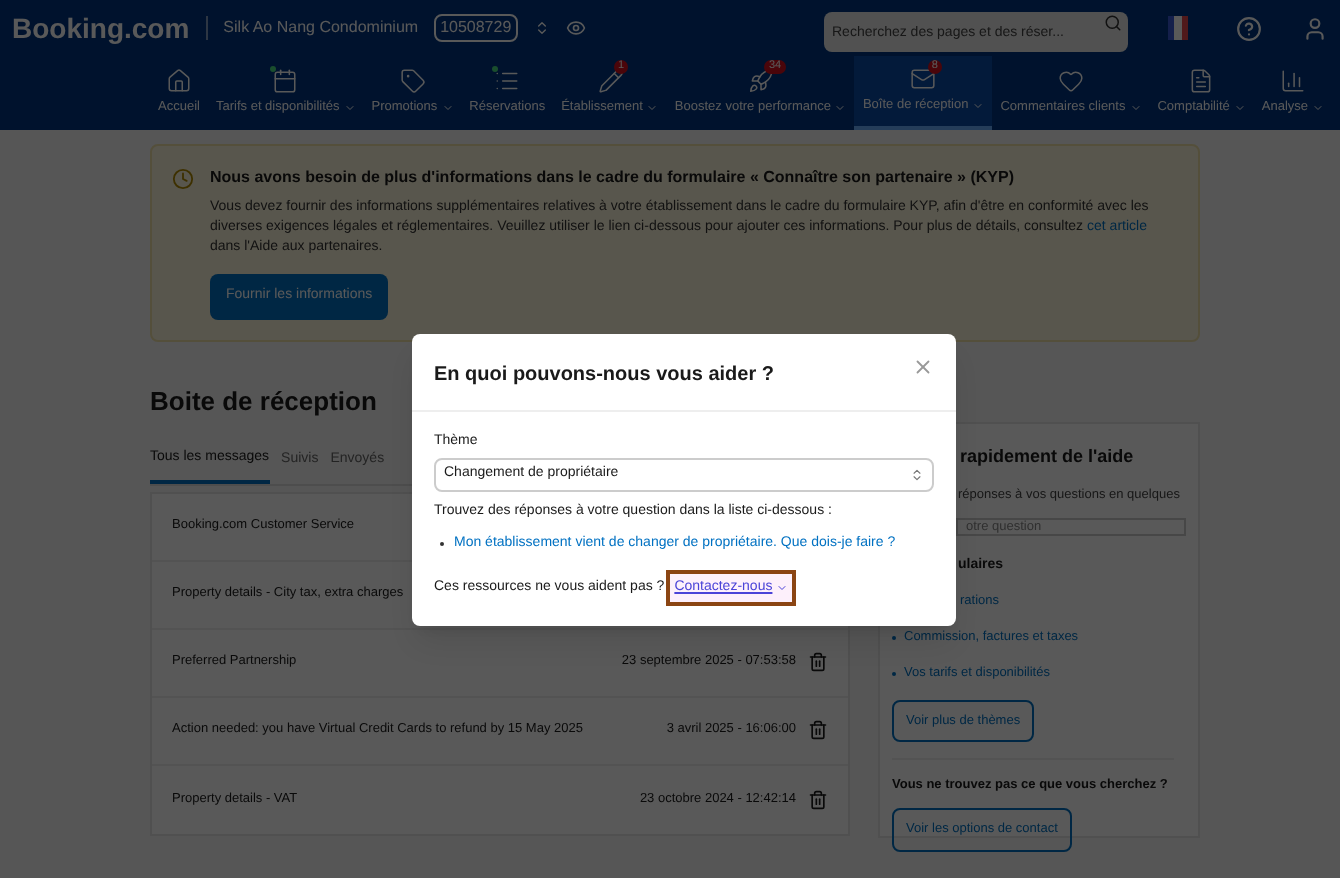 This screenshot has height=878, width=1340. Describe the element at coordinates (923, 79) in the screenshot. I see `envelope-icon` at that location.